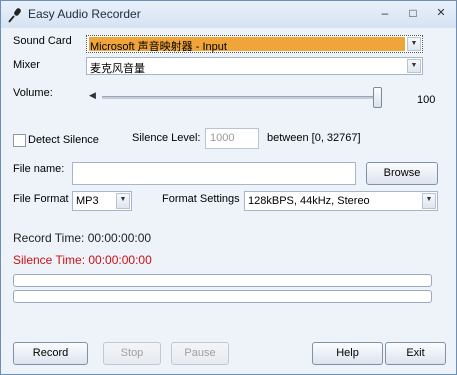  I want to click on close-icon: ✕, so click(441, 13).